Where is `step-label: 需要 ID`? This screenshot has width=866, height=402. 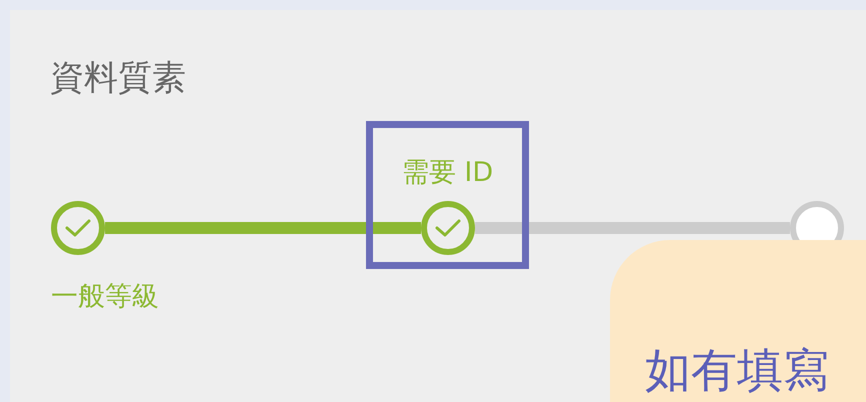 step-label: 需要 ID is located at coordinates (448, 173).